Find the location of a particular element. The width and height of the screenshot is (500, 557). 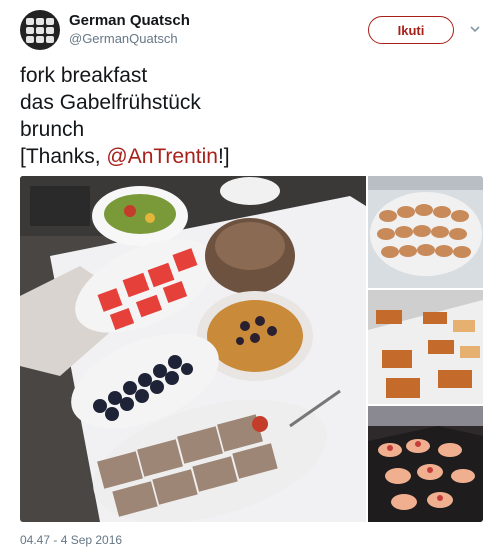

avatar is located at coordinates (40, 30).